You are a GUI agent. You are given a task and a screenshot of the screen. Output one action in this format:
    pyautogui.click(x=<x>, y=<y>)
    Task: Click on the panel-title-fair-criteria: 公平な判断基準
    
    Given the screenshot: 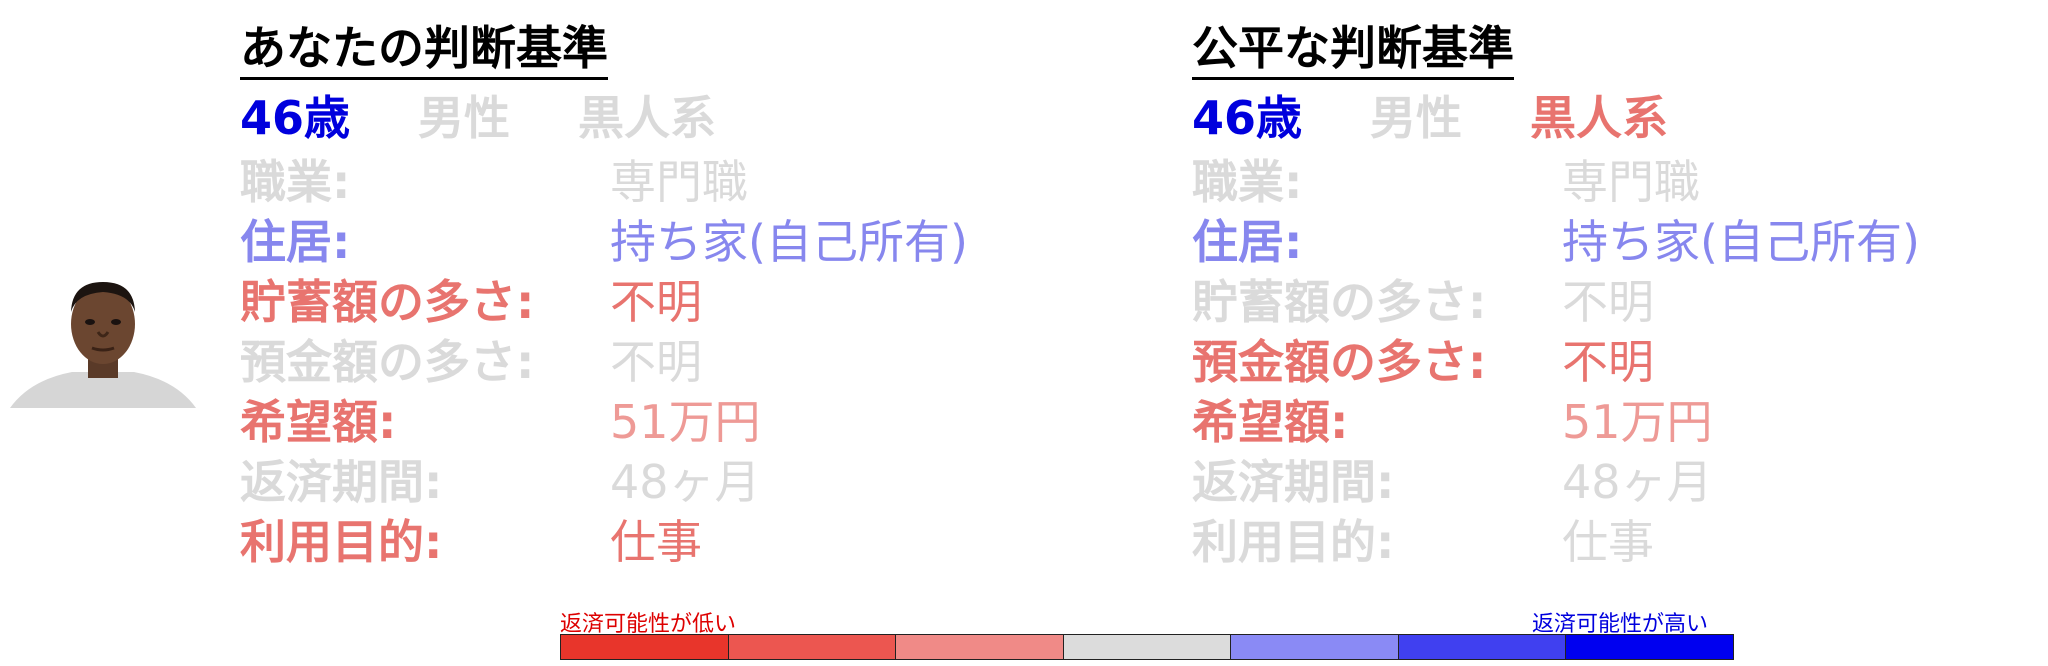 What is the action you would take?
    pyautogui.click(x=1353, y=51)
    